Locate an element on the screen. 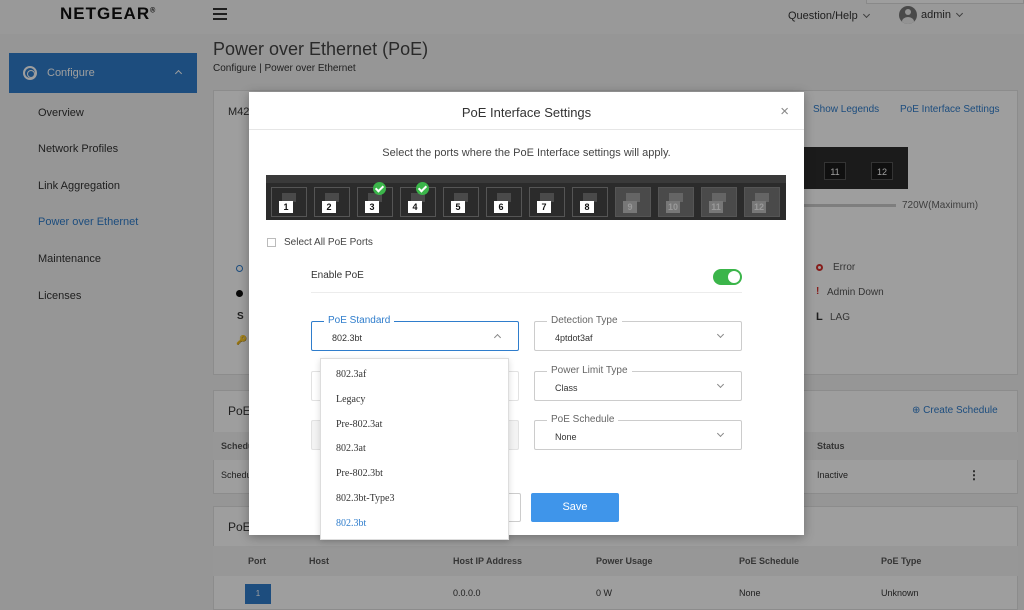 Image resolution: width=1024 pixels, height=610 pixels. port-4: 4 is located at coordinates (418, 199).